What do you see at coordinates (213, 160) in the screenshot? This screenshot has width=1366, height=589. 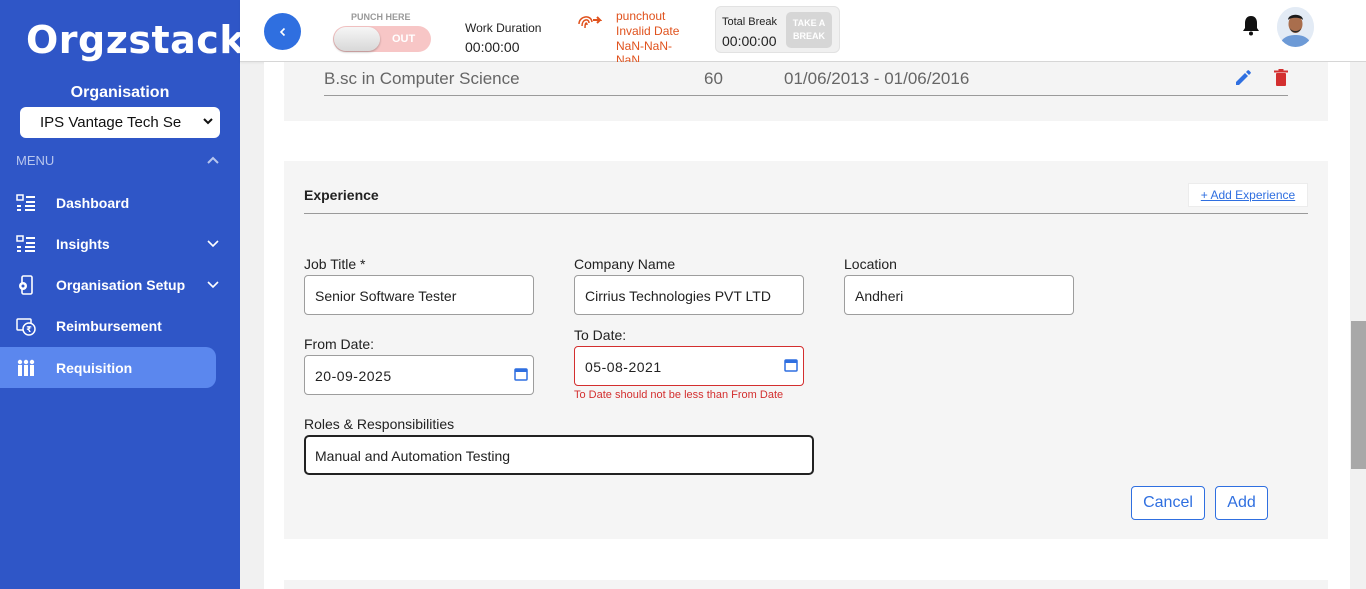 I see `chevron-up-icon` at bounding box center [213, 160].